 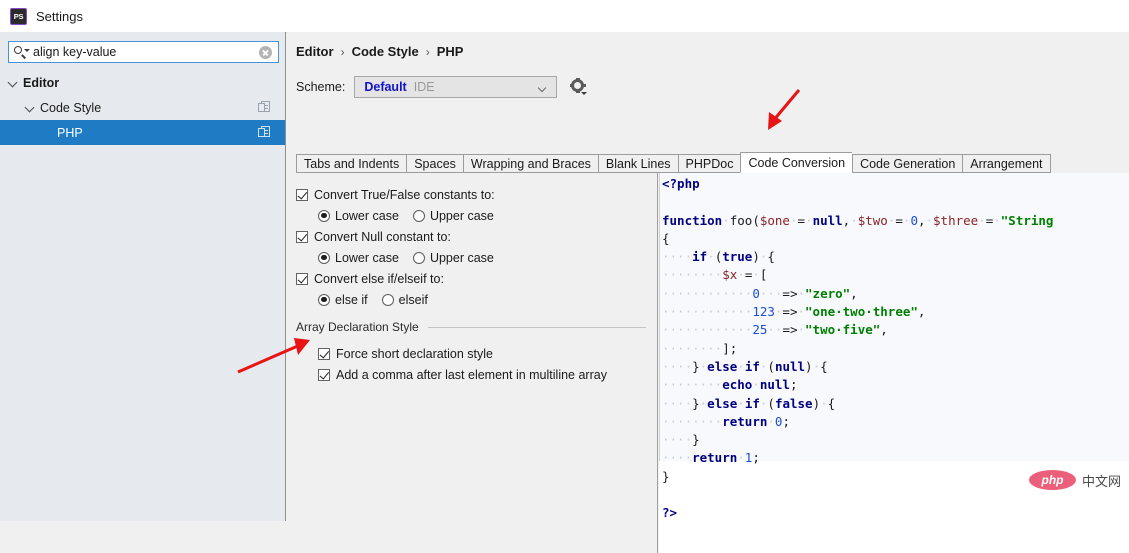 I want to click on option-force-short-declaration: Force short declaration style, so click(x=471, y=353).